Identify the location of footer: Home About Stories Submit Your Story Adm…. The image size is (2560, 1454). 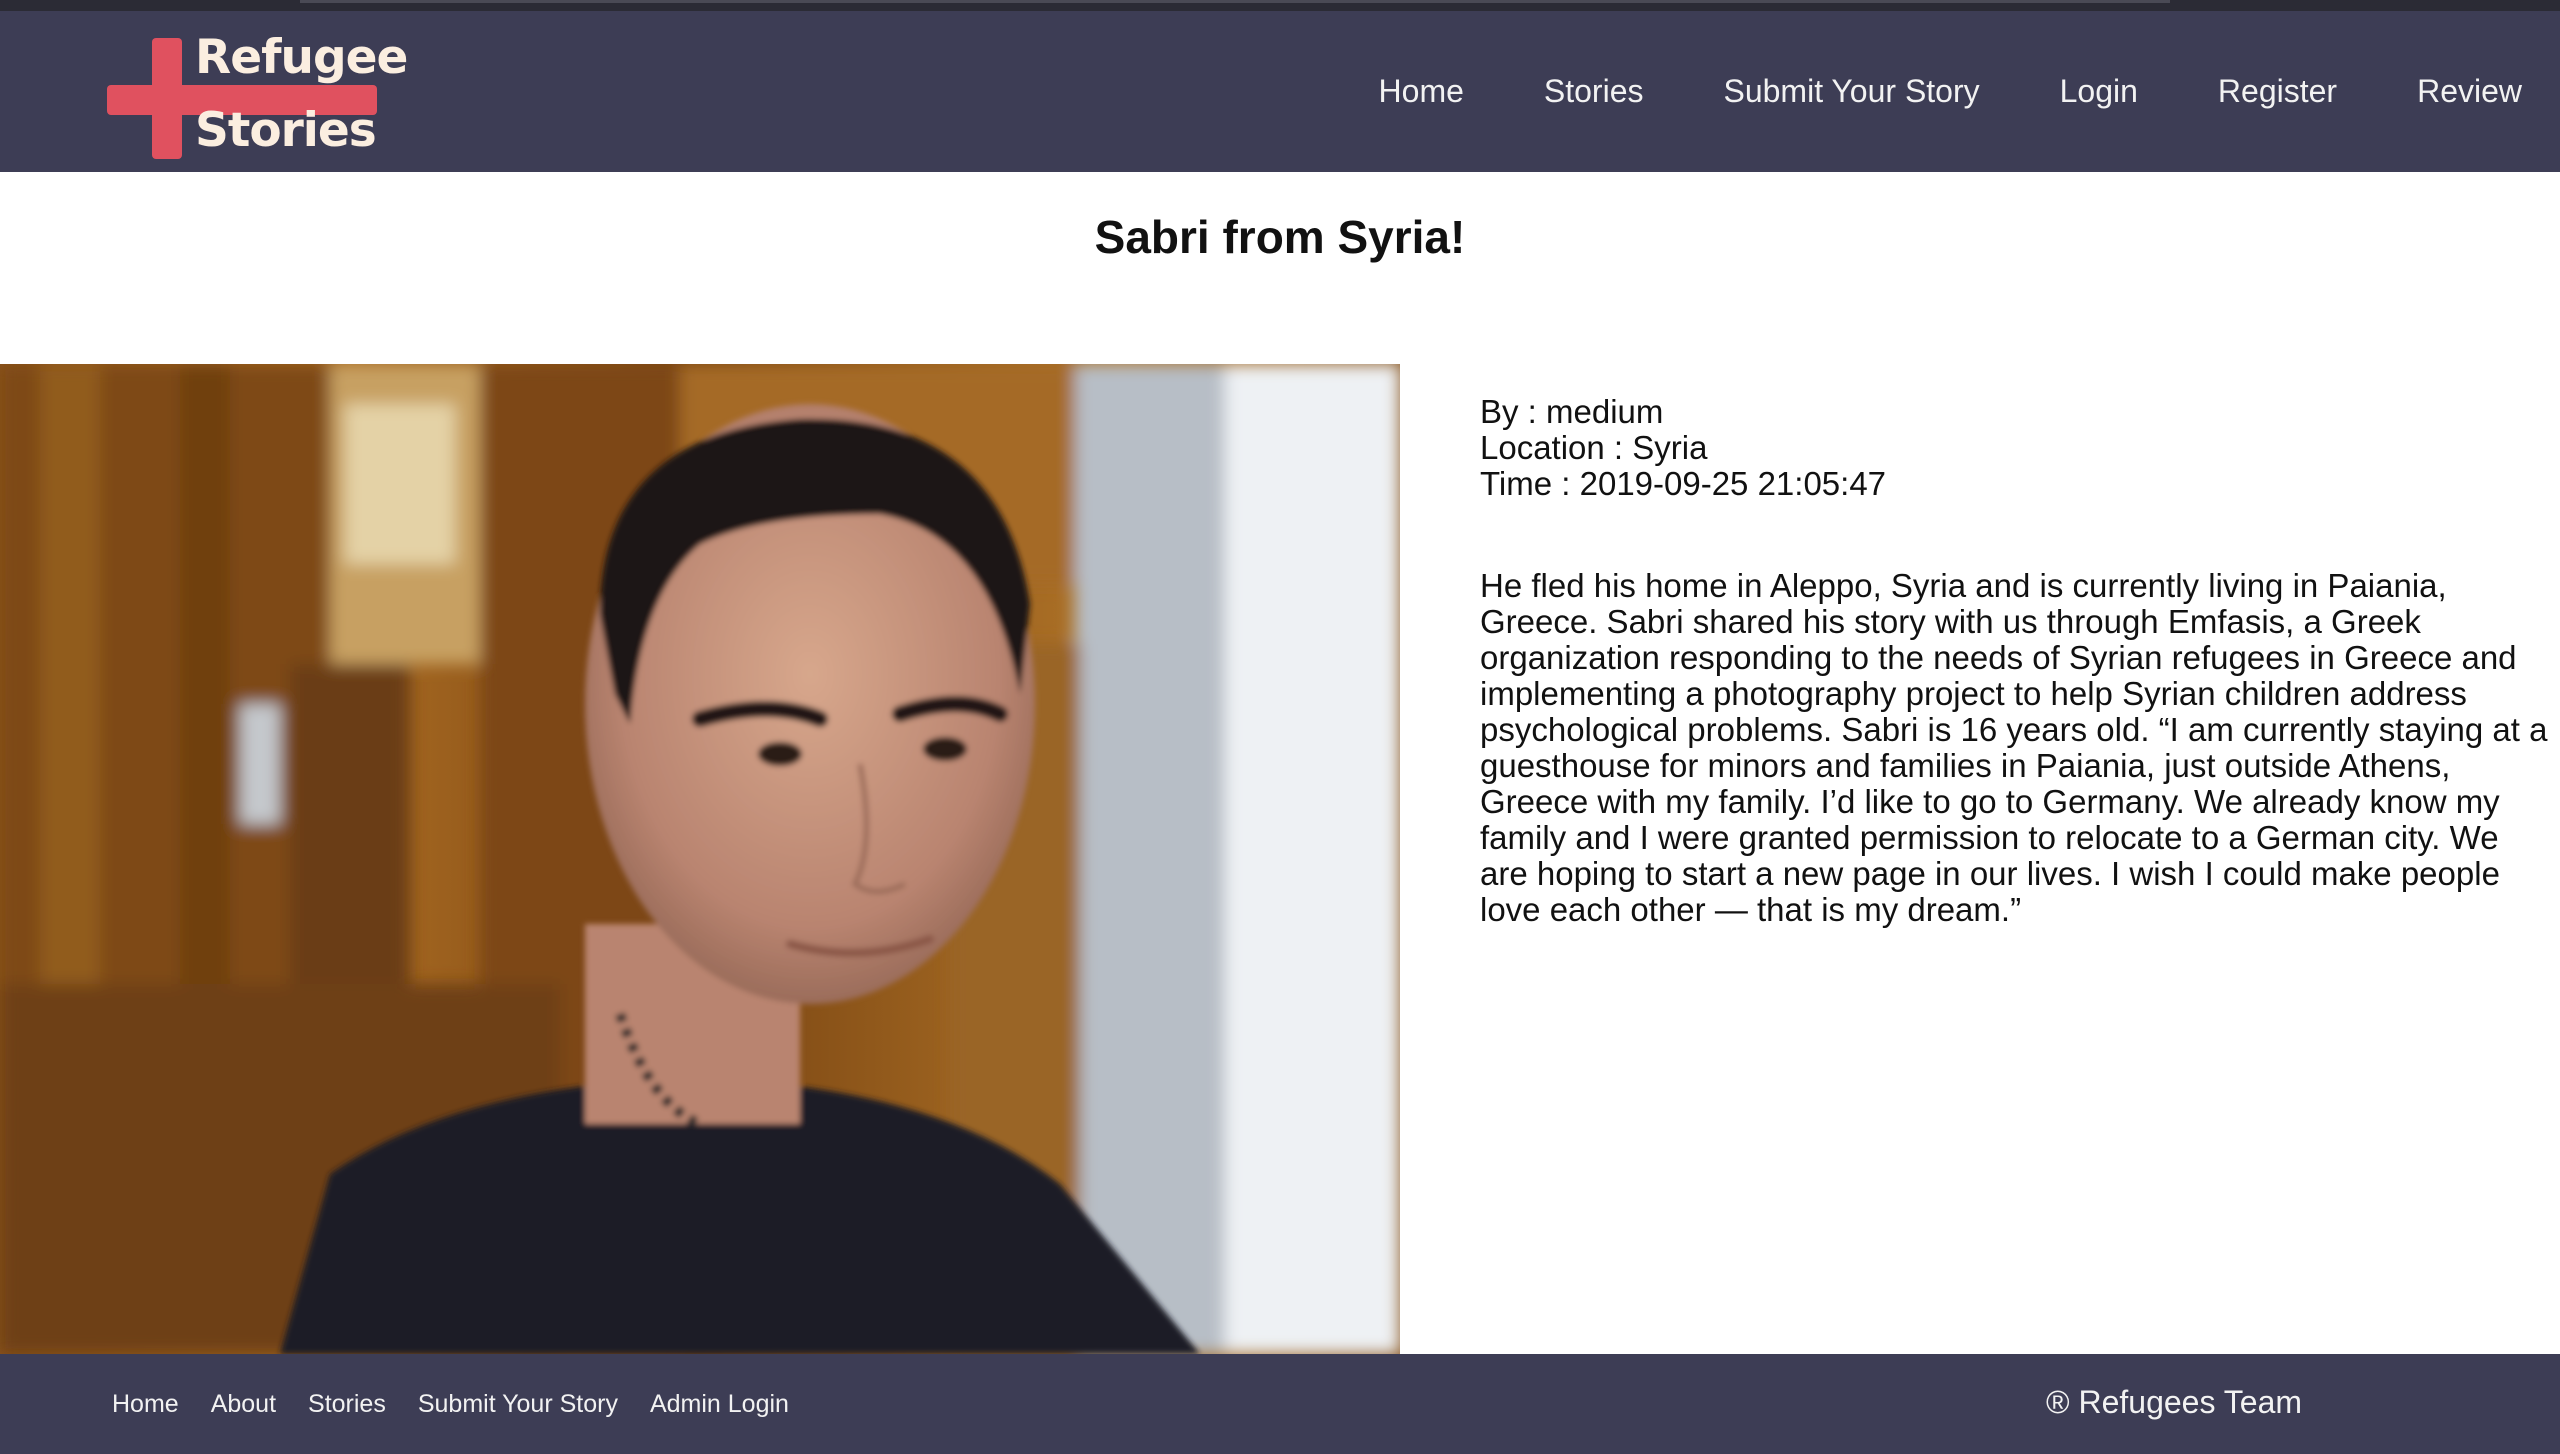
(1280, 1404).